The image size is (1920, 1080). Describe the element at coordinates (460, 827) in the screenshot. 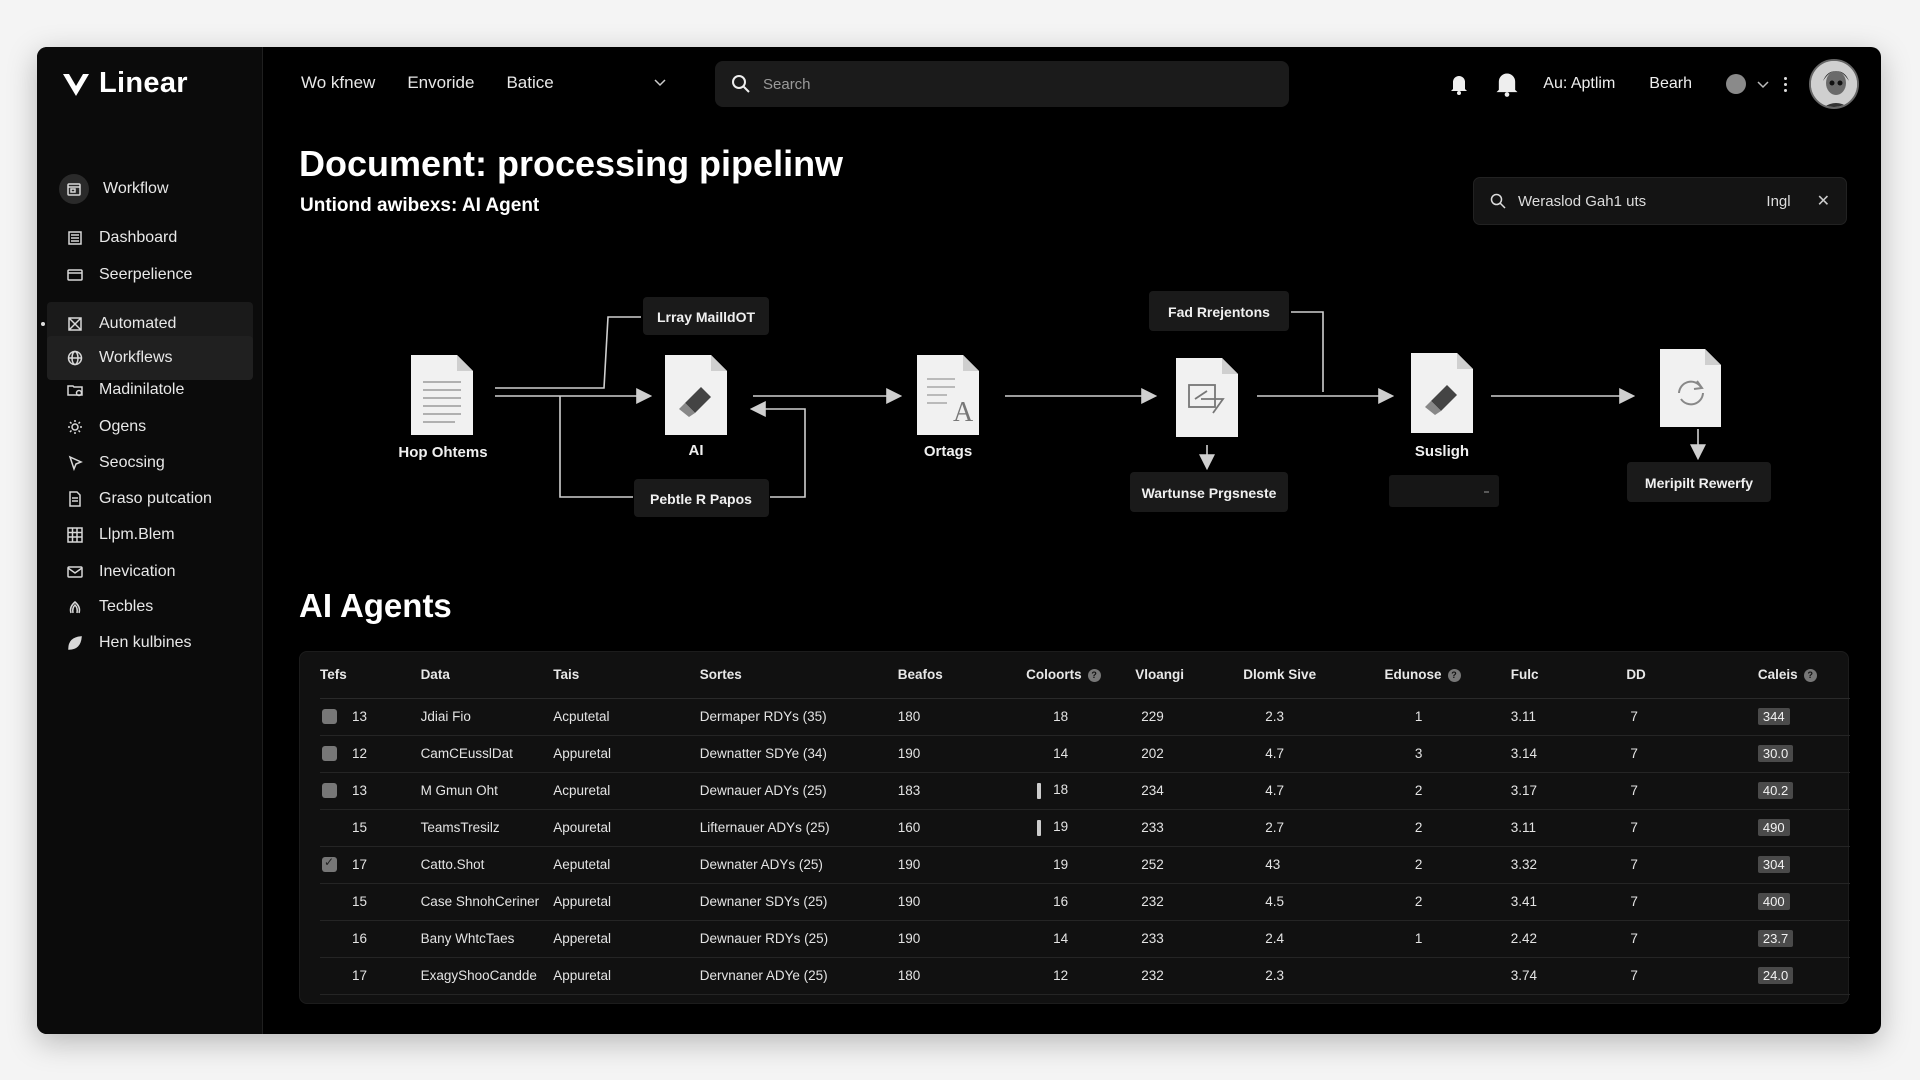

I see `cell-value: TeamsTresilz` at that location.